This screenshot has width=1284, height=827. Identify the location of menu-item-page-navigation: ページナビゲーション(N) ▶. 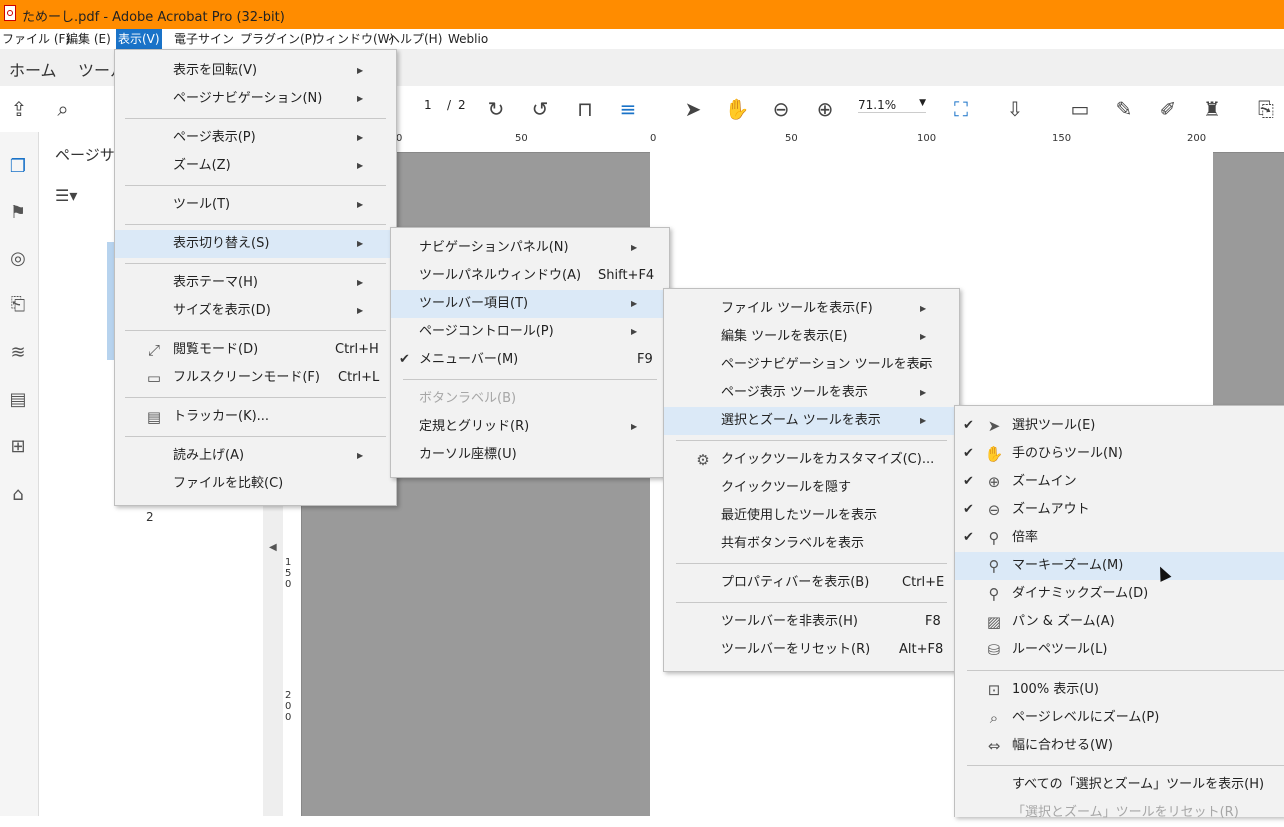
(255, 99).